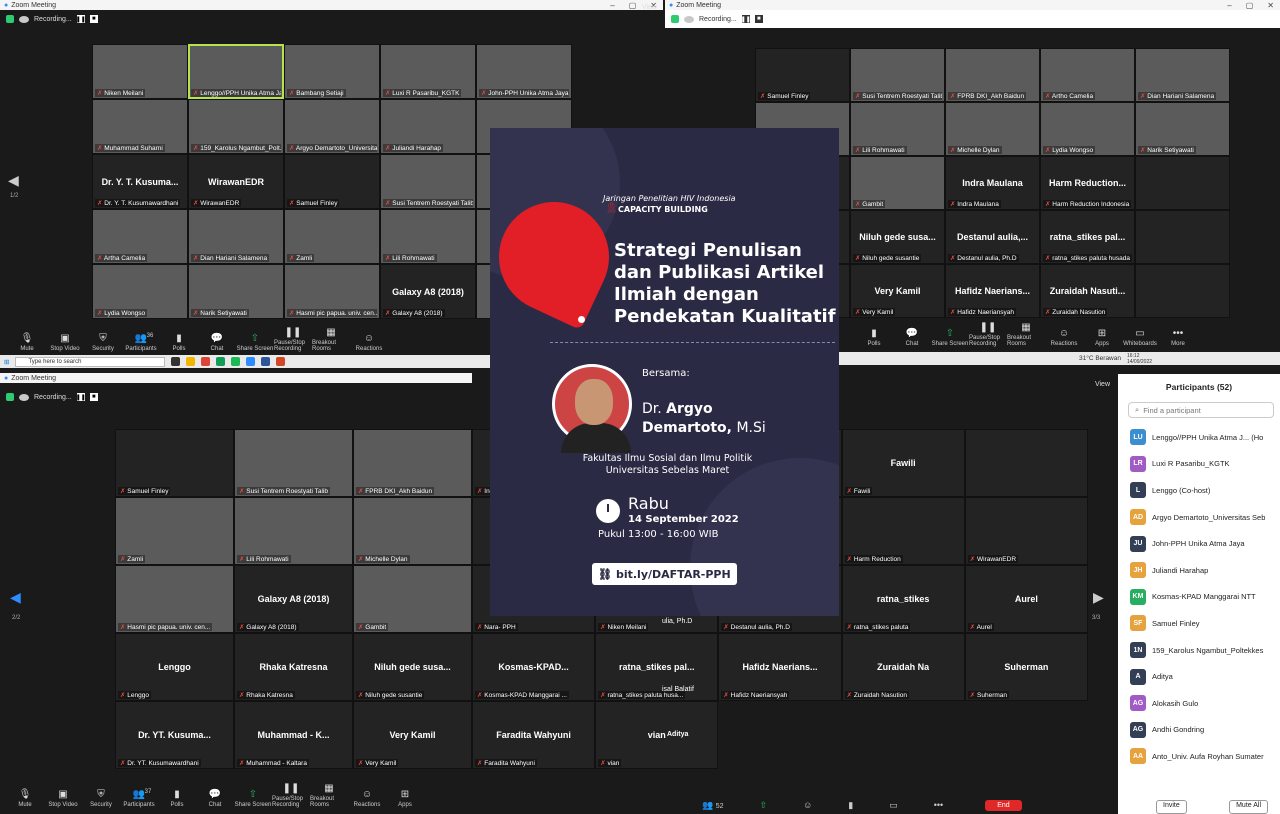 The width and height of the screenshot is (1280, 814). Describe the element at coordinates (1199, 623) in the screenshot. I see `participant-list-item: SF Samuel Finley` at that location.